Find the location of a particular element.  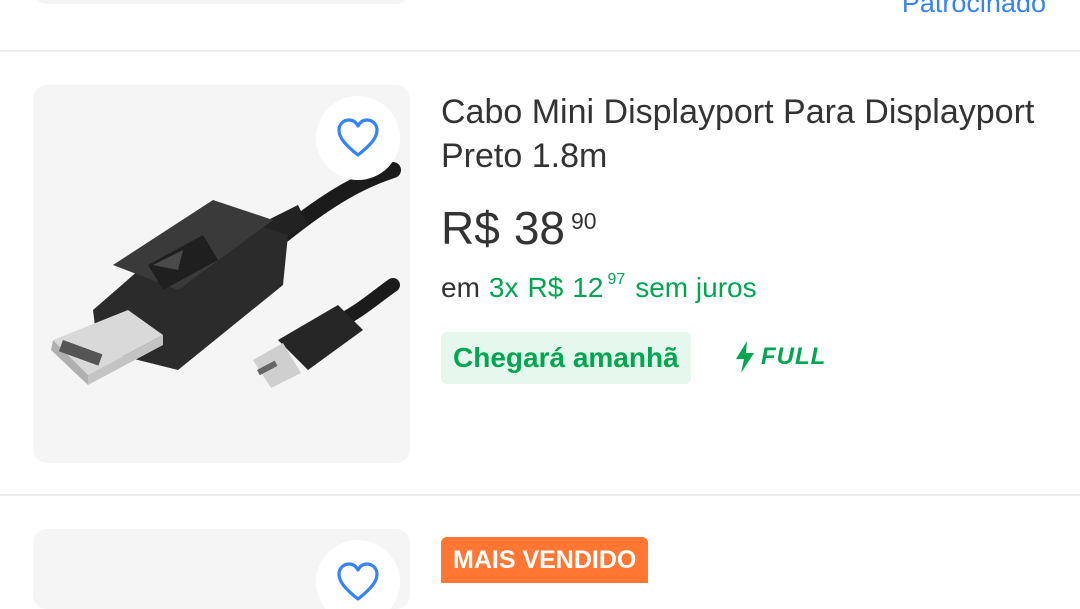

previous-product-thumbnail is located at coordinates (221, 2).